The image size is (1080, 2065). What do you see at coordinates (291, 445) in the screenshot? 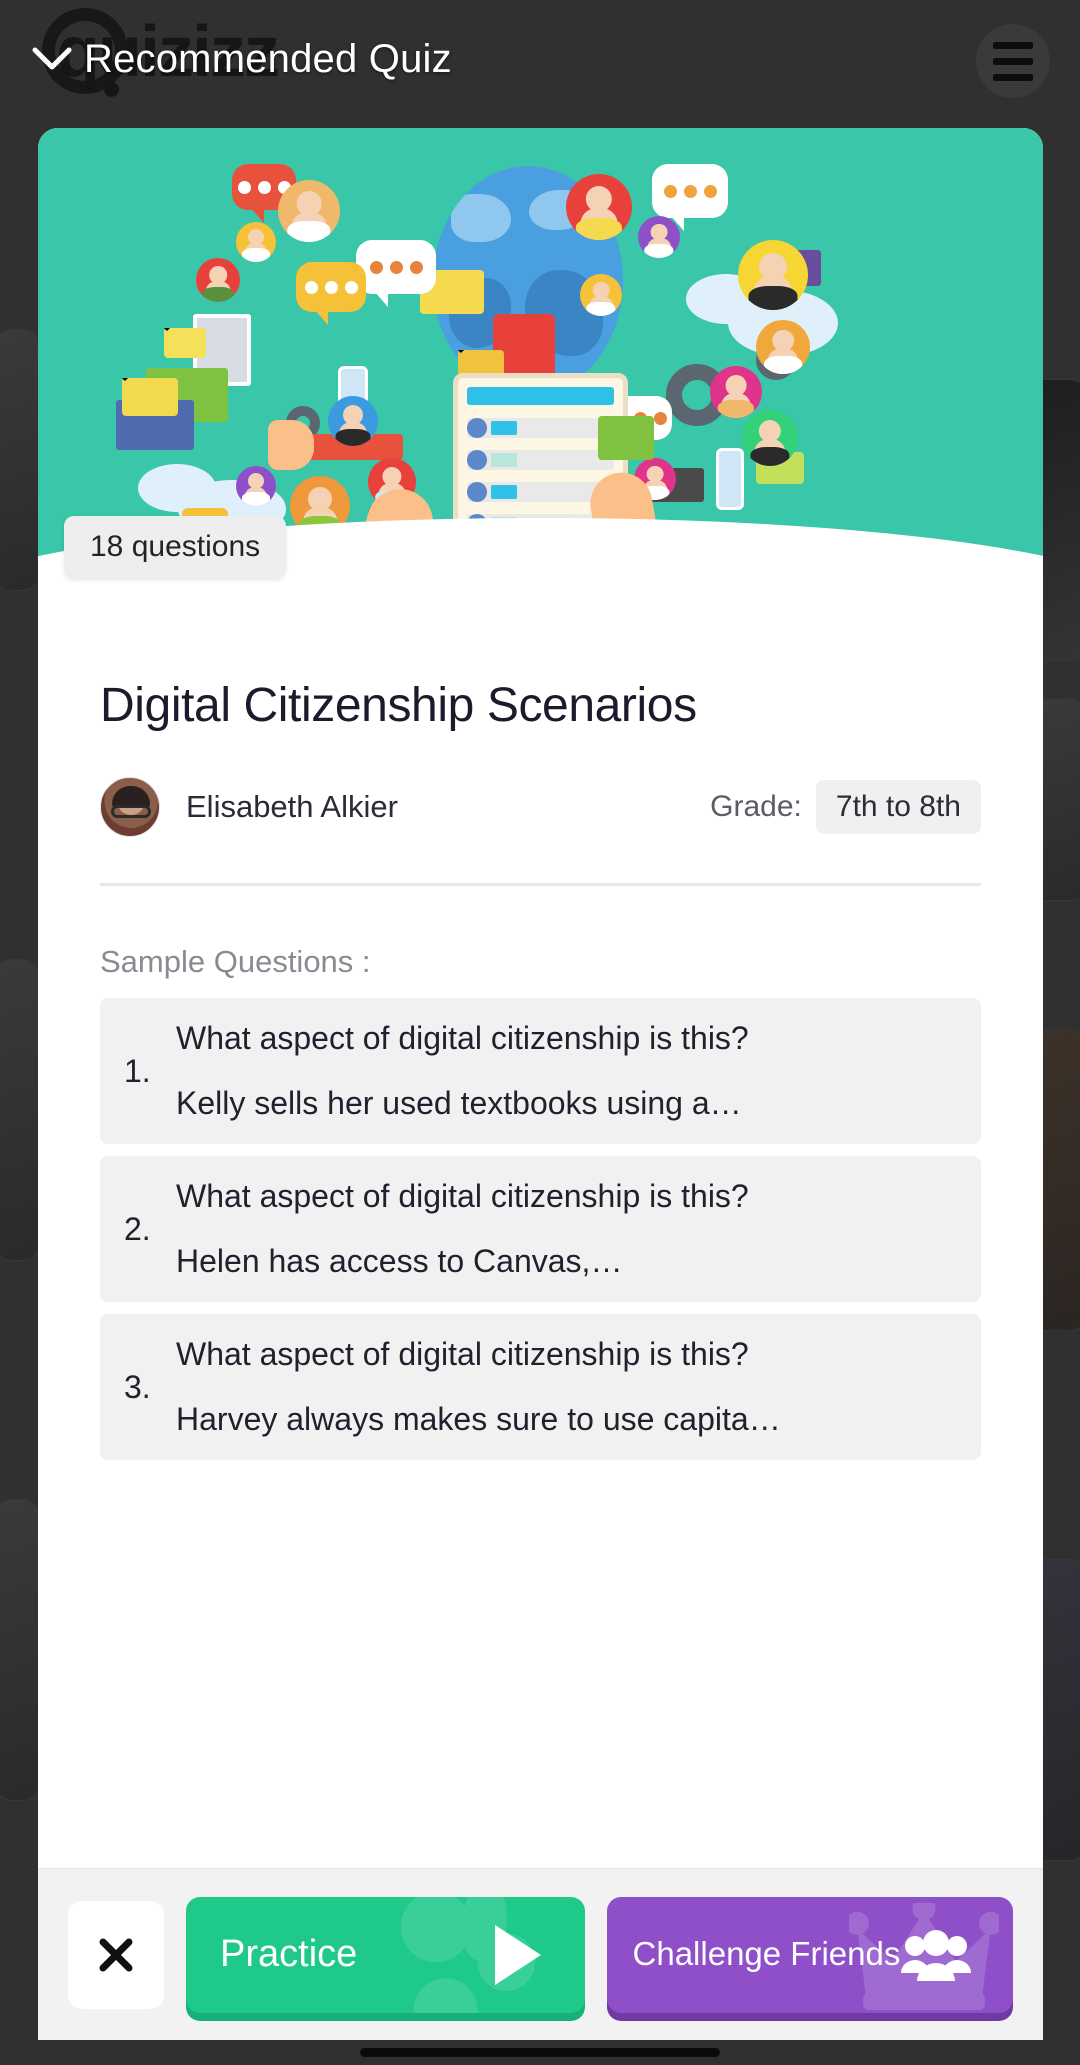
I see `thumbs-up-icon` at bounding box center [291, 445].